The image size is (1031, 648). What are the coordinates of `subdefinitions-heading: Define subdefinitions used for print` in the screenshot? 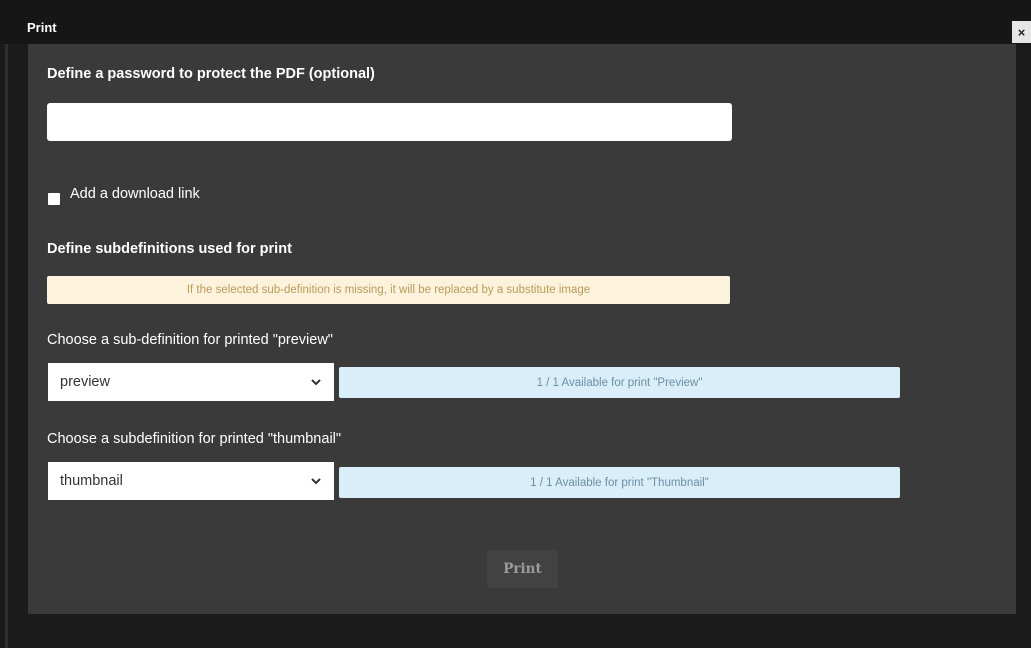 It's located at (169, 249).